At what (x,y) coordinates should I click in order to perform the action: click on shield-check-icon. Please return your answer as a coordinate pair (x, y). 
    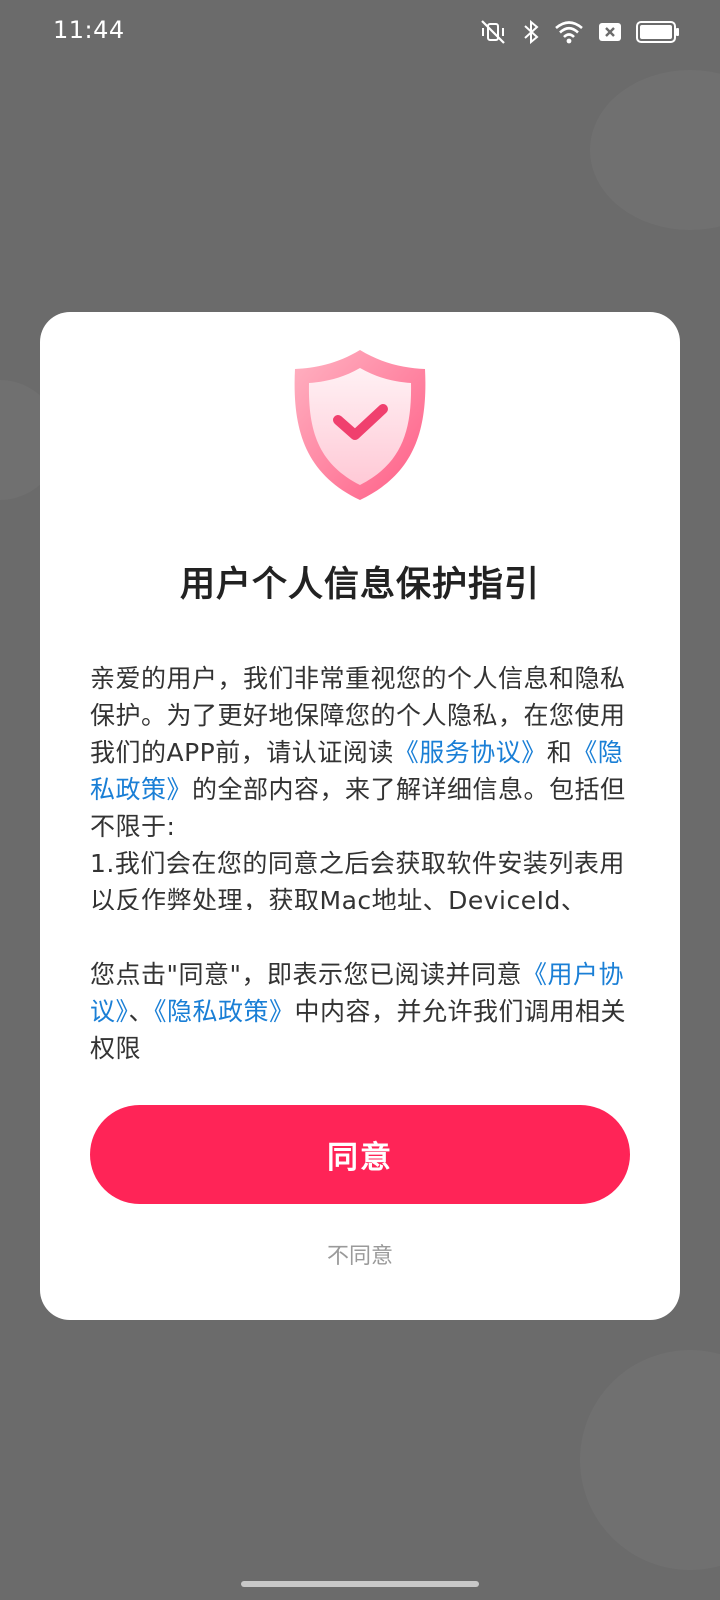
    Looking at the image, I should click on (360, 425).